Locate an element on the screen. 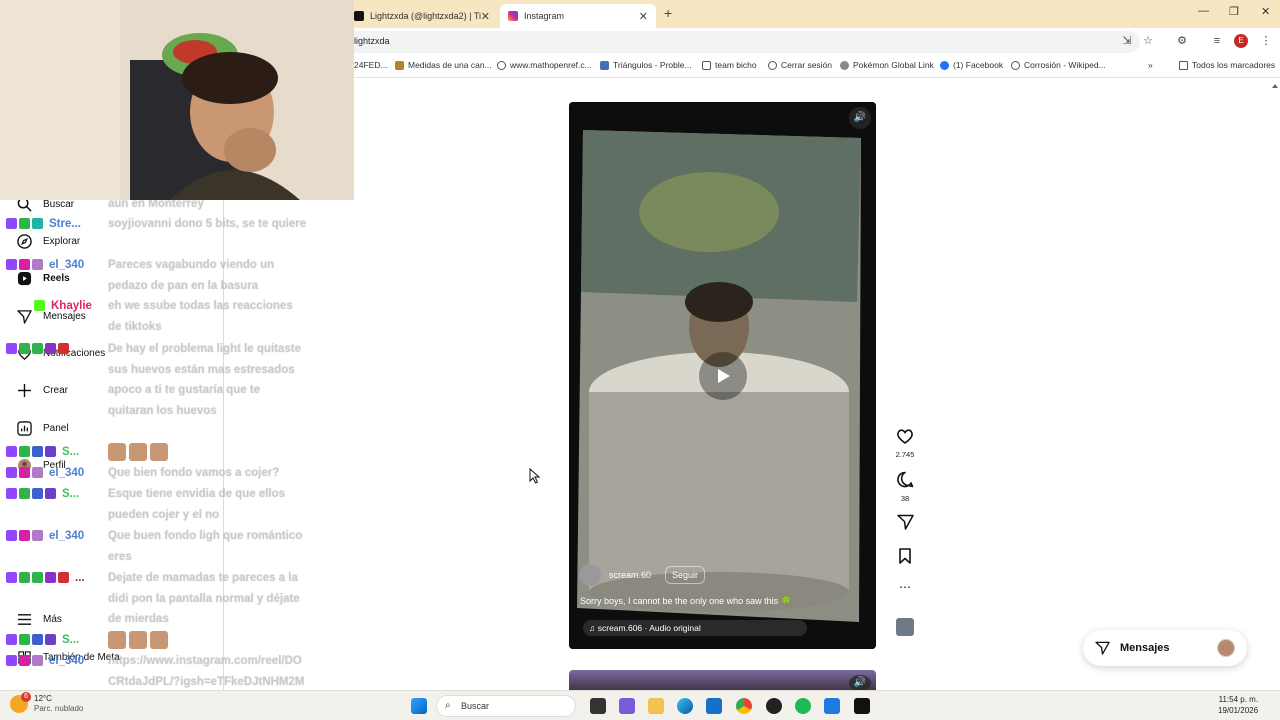  sidebar-item-explore: Explorar is located at coordinates (48, 241).